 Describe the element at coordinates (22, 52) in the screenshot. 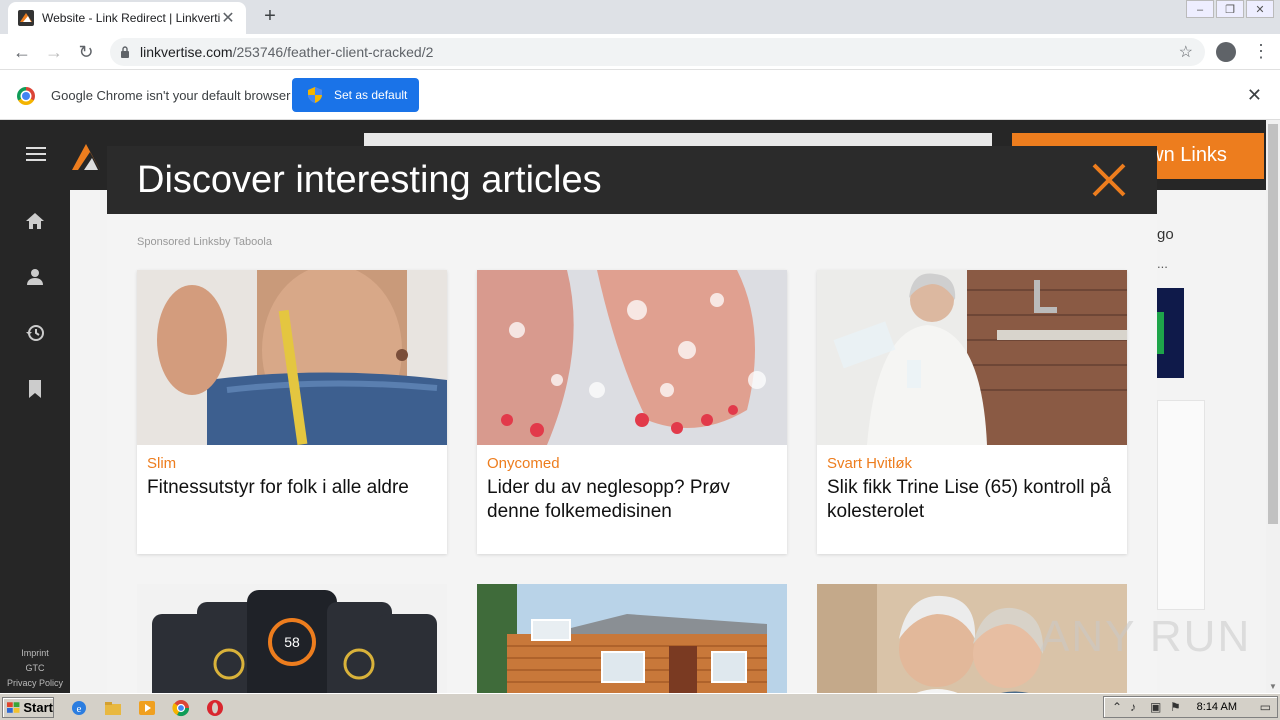

I see `back-button: ←` at that location.